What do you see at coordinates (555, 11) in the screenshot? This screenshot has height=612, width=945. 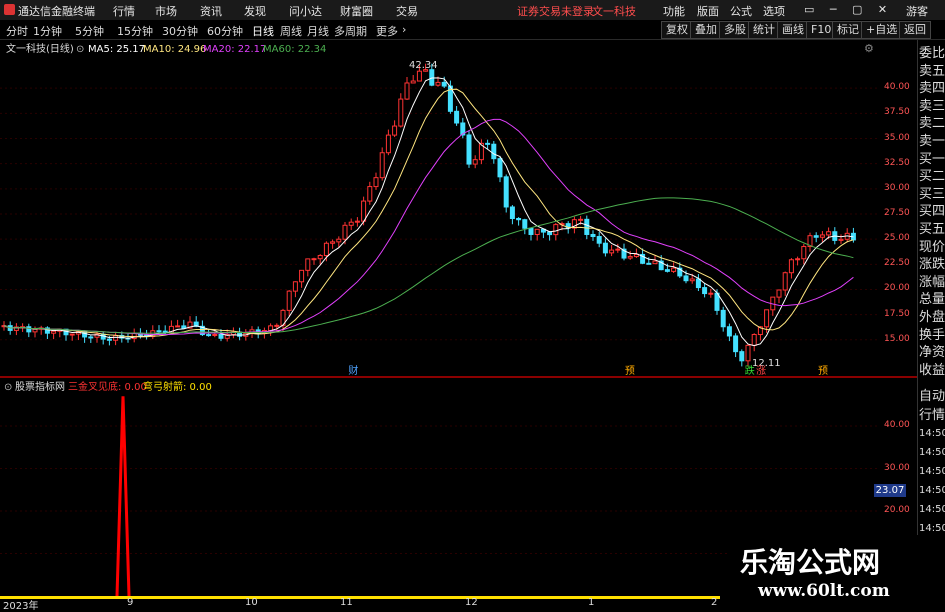 I see `login-notice: 证券交易未登录` at bounding box center [555, 11].